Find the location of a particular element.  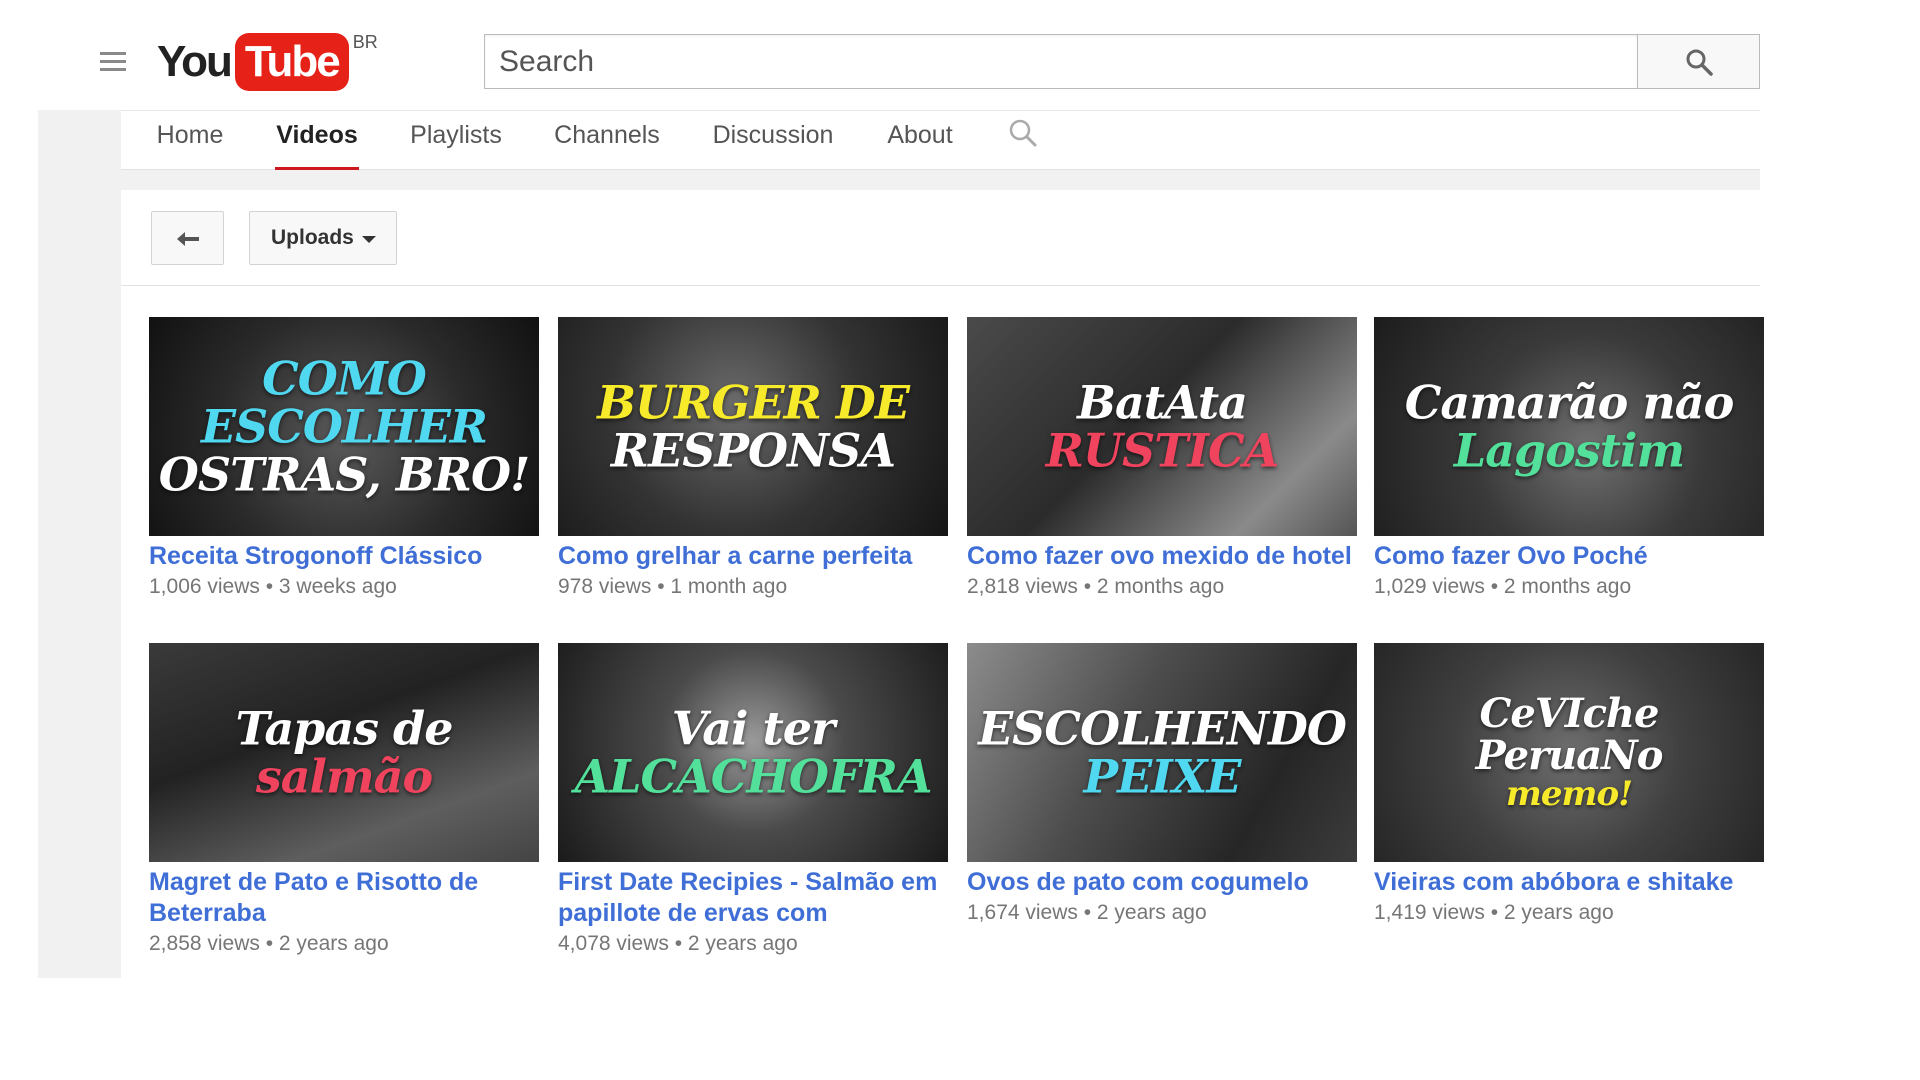

video-thumbnail: Vai ter ALCACHOFRA is located at coordinates (753, 752).